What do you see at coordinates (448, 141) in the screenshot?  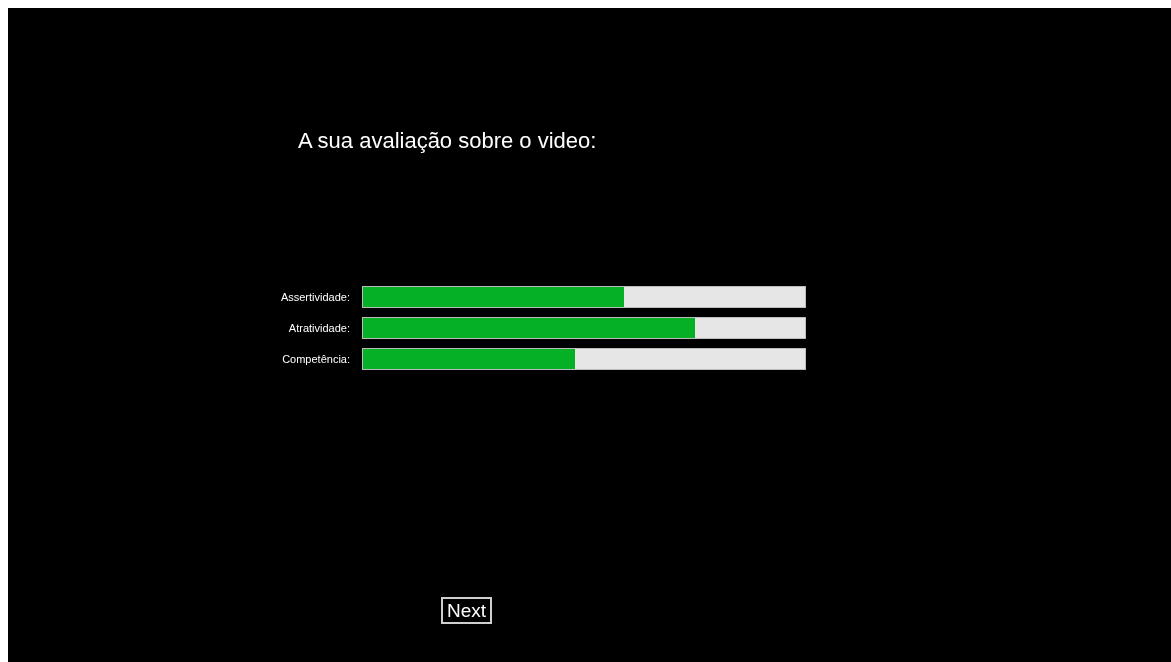 I see `question-title: A sua avaliação sobre o video:` at bounding box center [448, 141].